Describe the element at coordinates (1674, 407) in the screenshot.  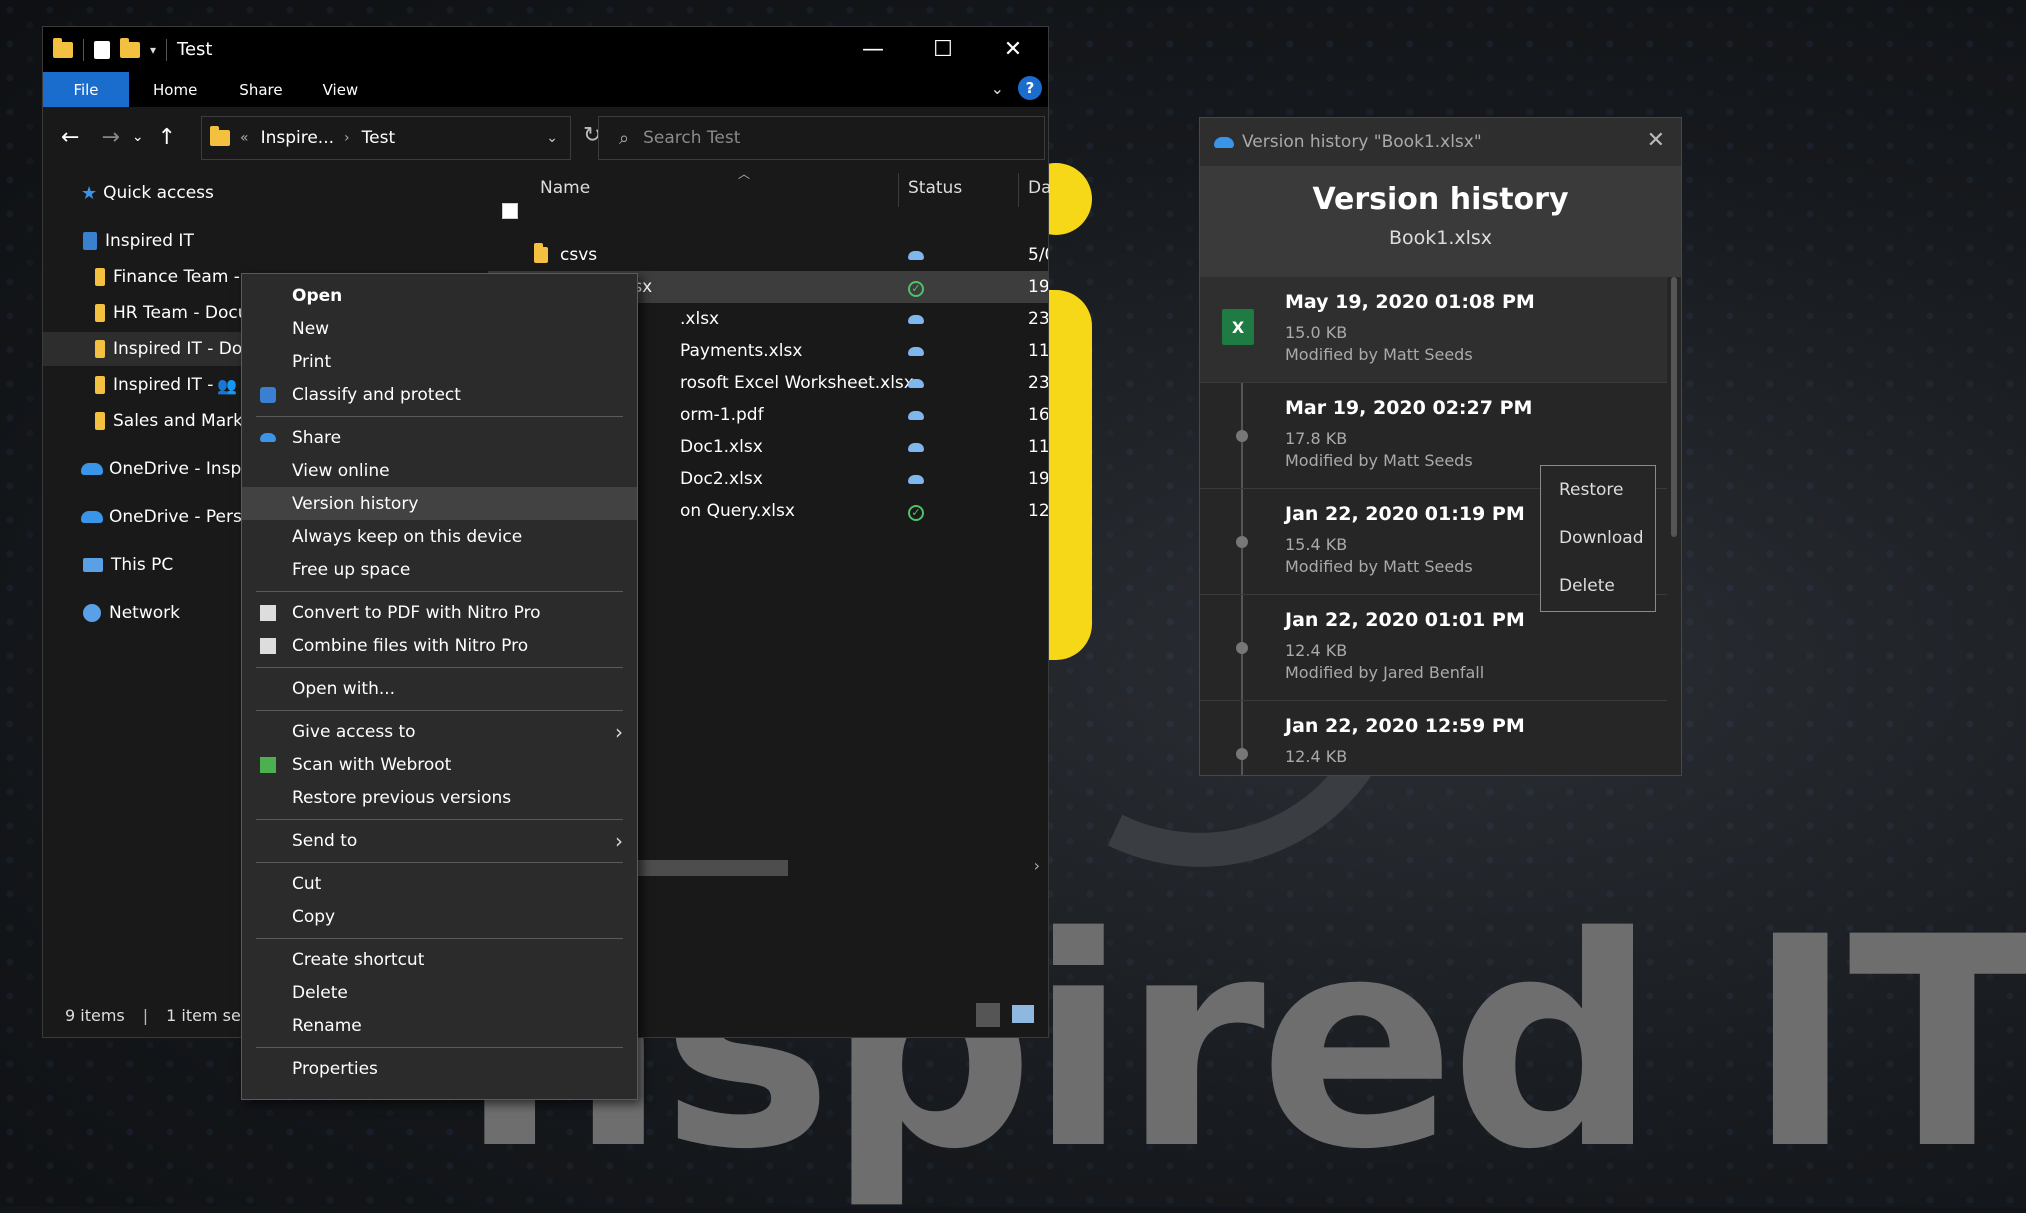
I see `version-scrollbar` at that location.